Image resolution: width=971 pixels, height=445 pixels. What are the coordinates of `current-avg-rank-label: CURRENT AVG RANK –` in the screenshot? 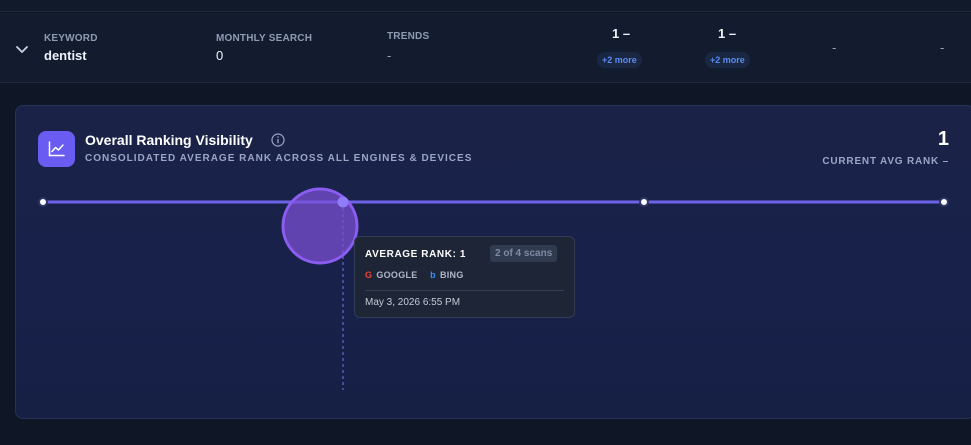 It's located at (885, 161).